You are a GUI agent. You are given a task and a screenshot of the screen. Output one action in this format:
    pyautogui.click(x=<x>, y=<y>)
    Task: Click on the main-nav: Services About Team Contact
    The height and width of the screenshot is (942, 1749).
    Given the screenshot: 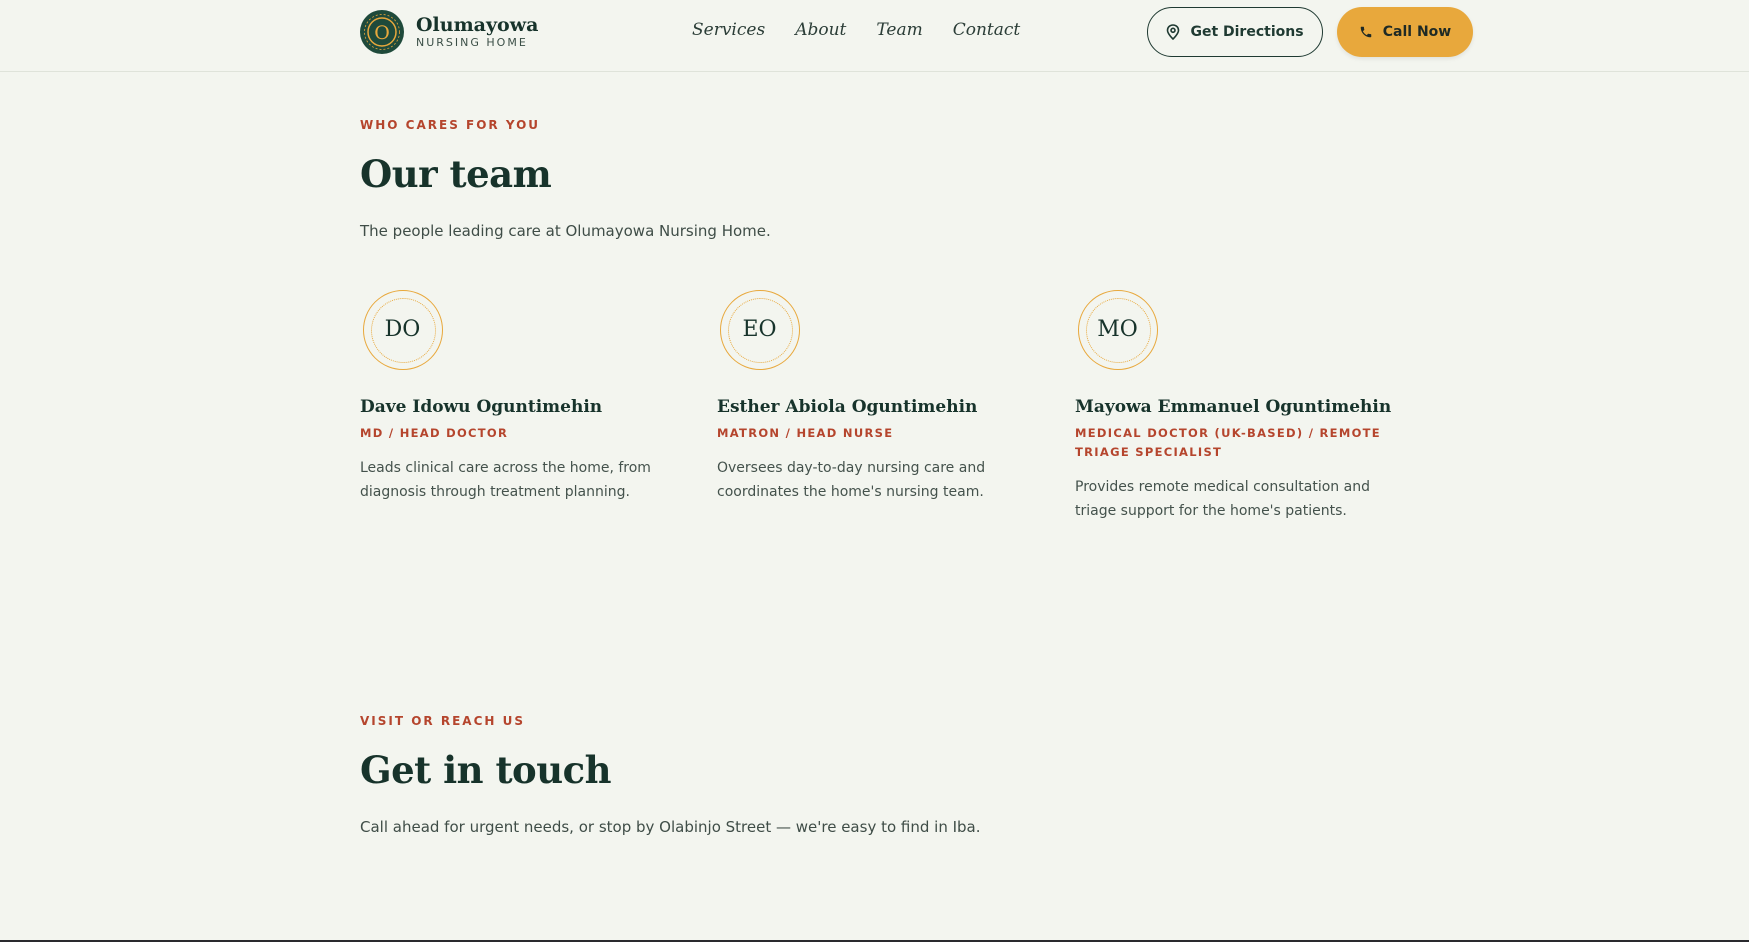 What is the action you would take?
    pyautogui.click(x=856, y=30)
    